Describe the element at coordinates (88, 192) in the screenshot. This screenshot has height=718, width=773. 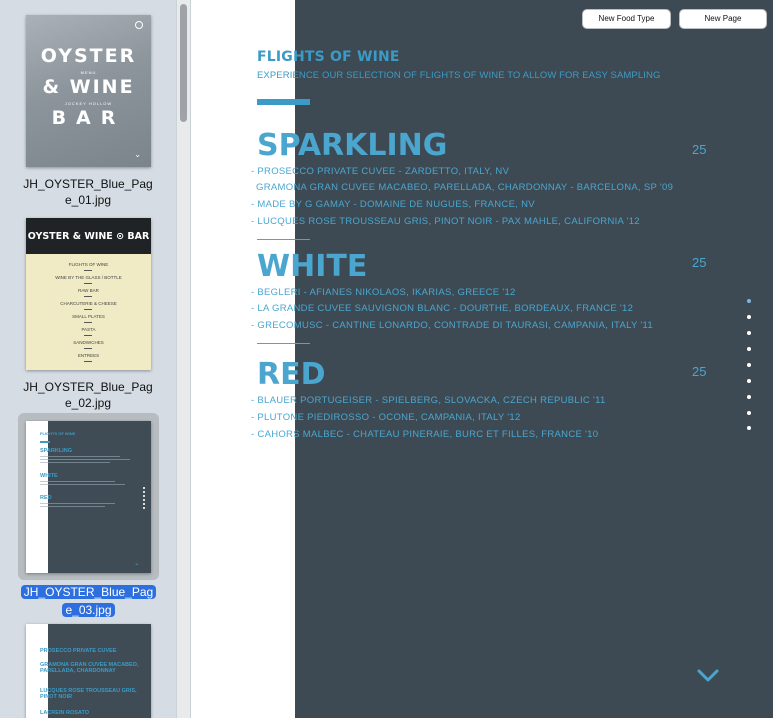
I see `page-thumbnail-label-1: JH_OYSTER_Blue_Pag e_01.jpg` at that location.